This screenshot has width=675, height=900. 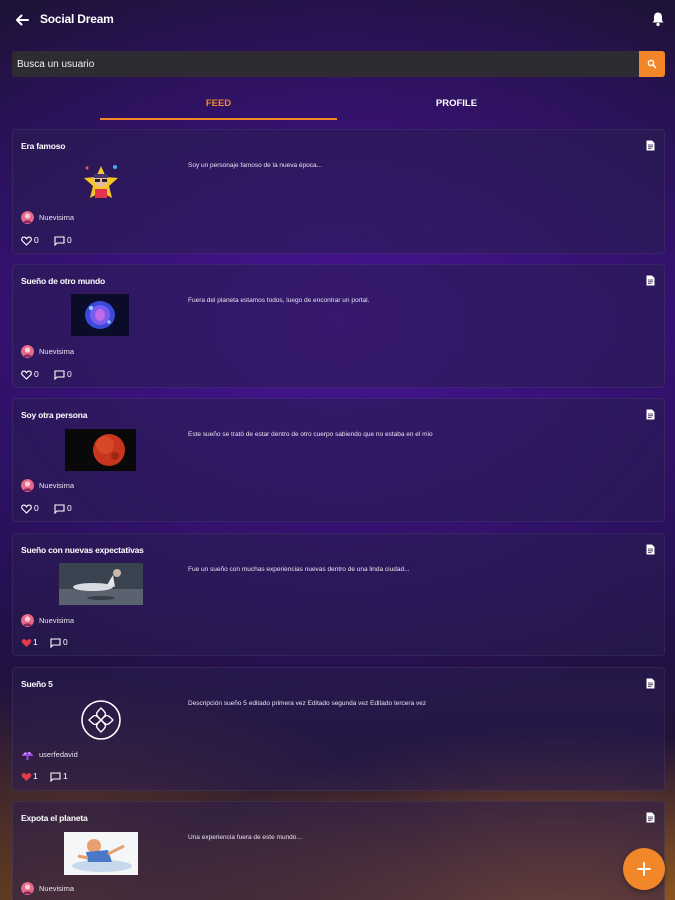 What do you see at coordinates (37, 684) in the screenshot?
I see `post-title: Sueño 5` at bounding box center [37, 684].